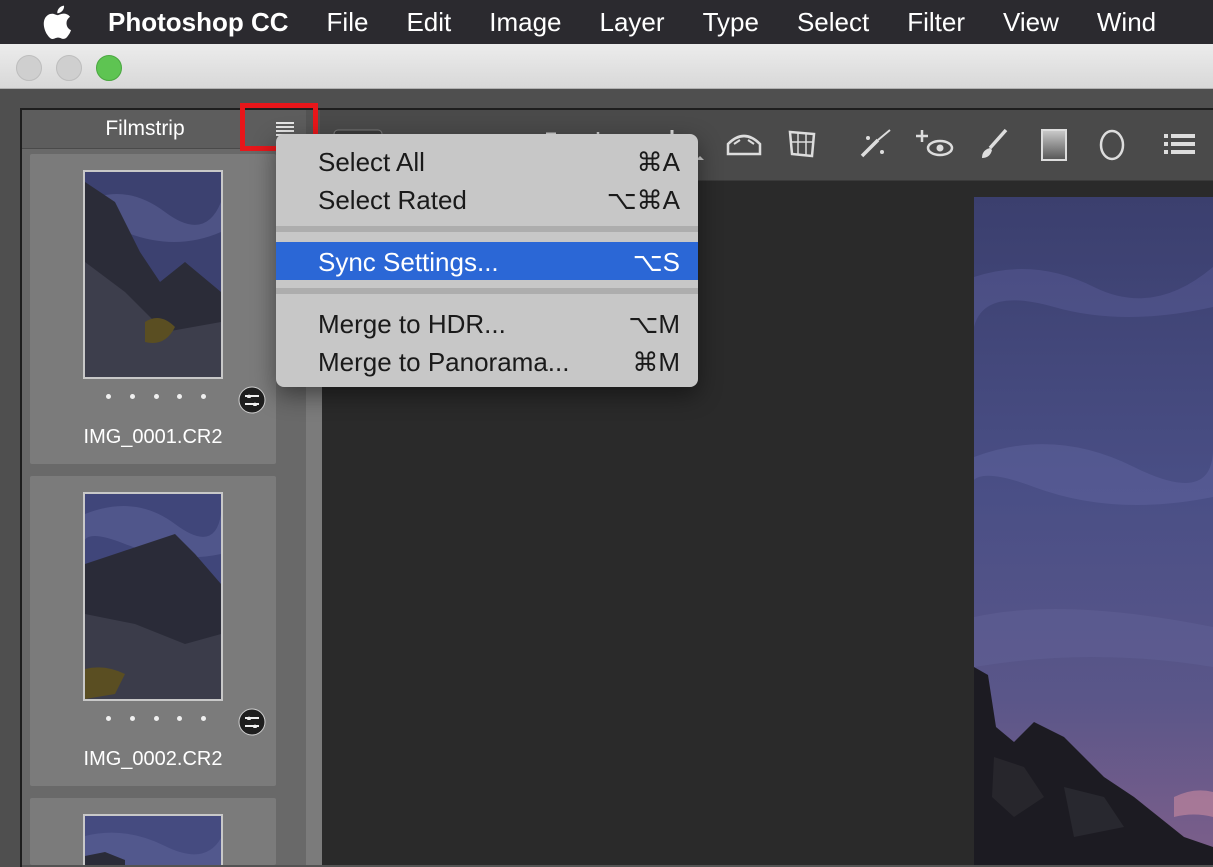  Describe the element at coordinates (994, 144) in the screenshot. I see `adjustment-brush-icon` at that location.